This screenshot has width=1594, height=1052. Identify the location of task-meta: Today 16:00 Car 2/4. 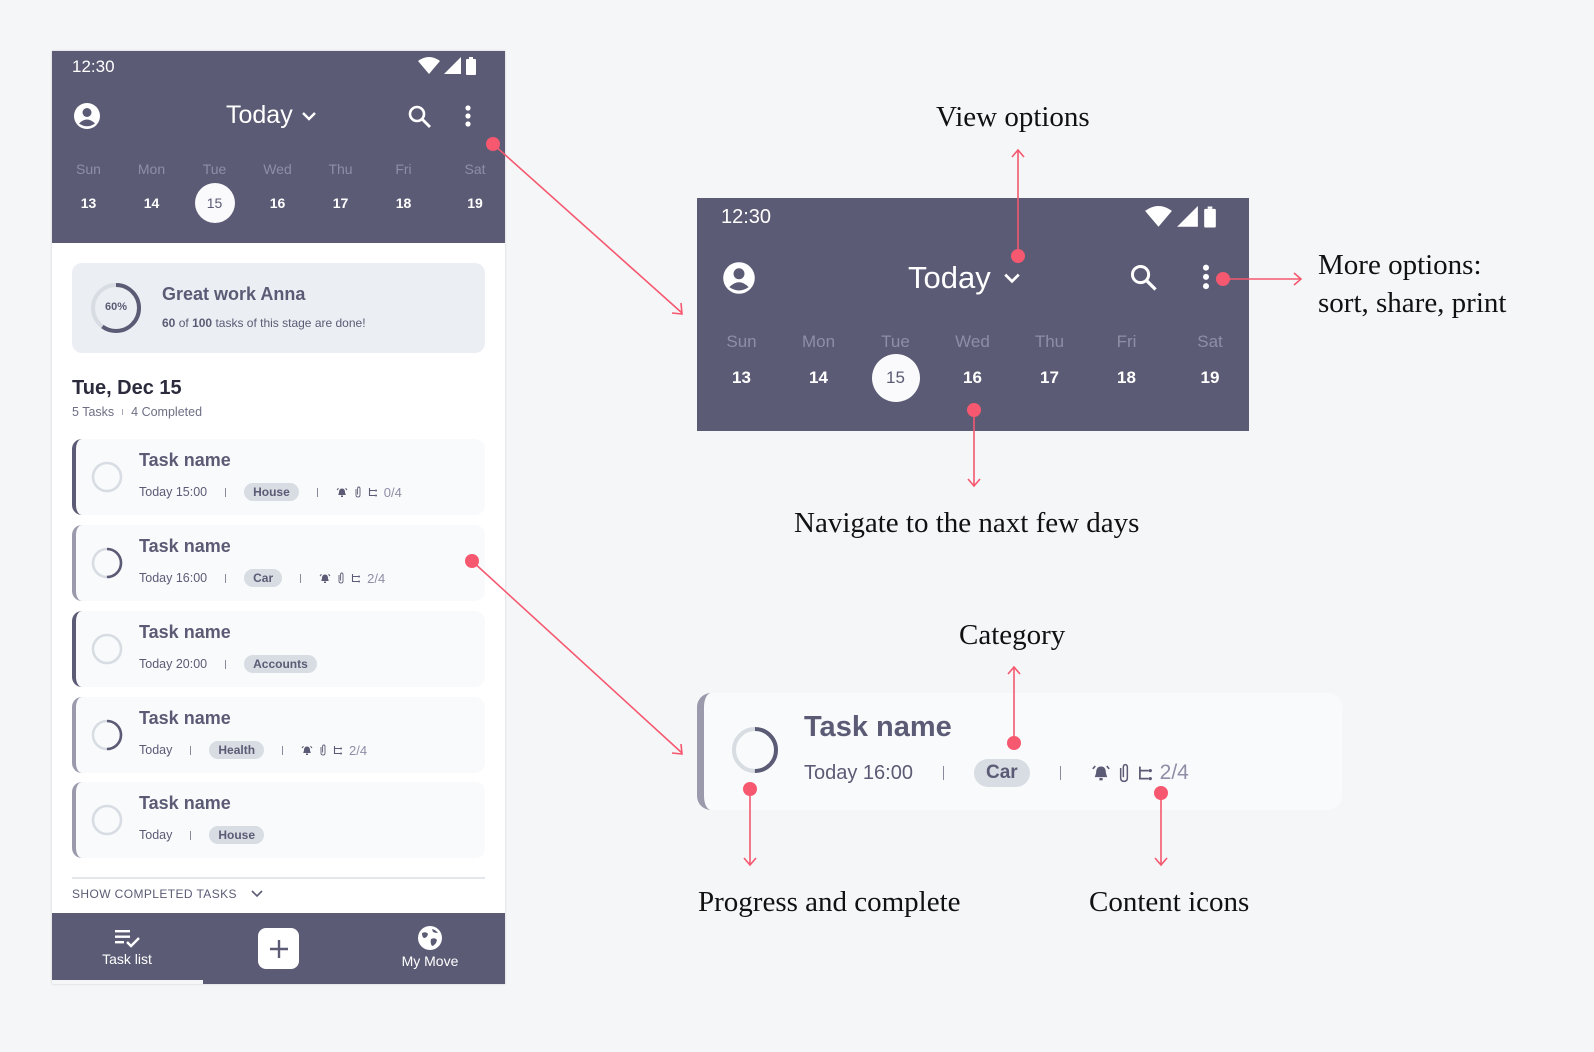
(262, 578).